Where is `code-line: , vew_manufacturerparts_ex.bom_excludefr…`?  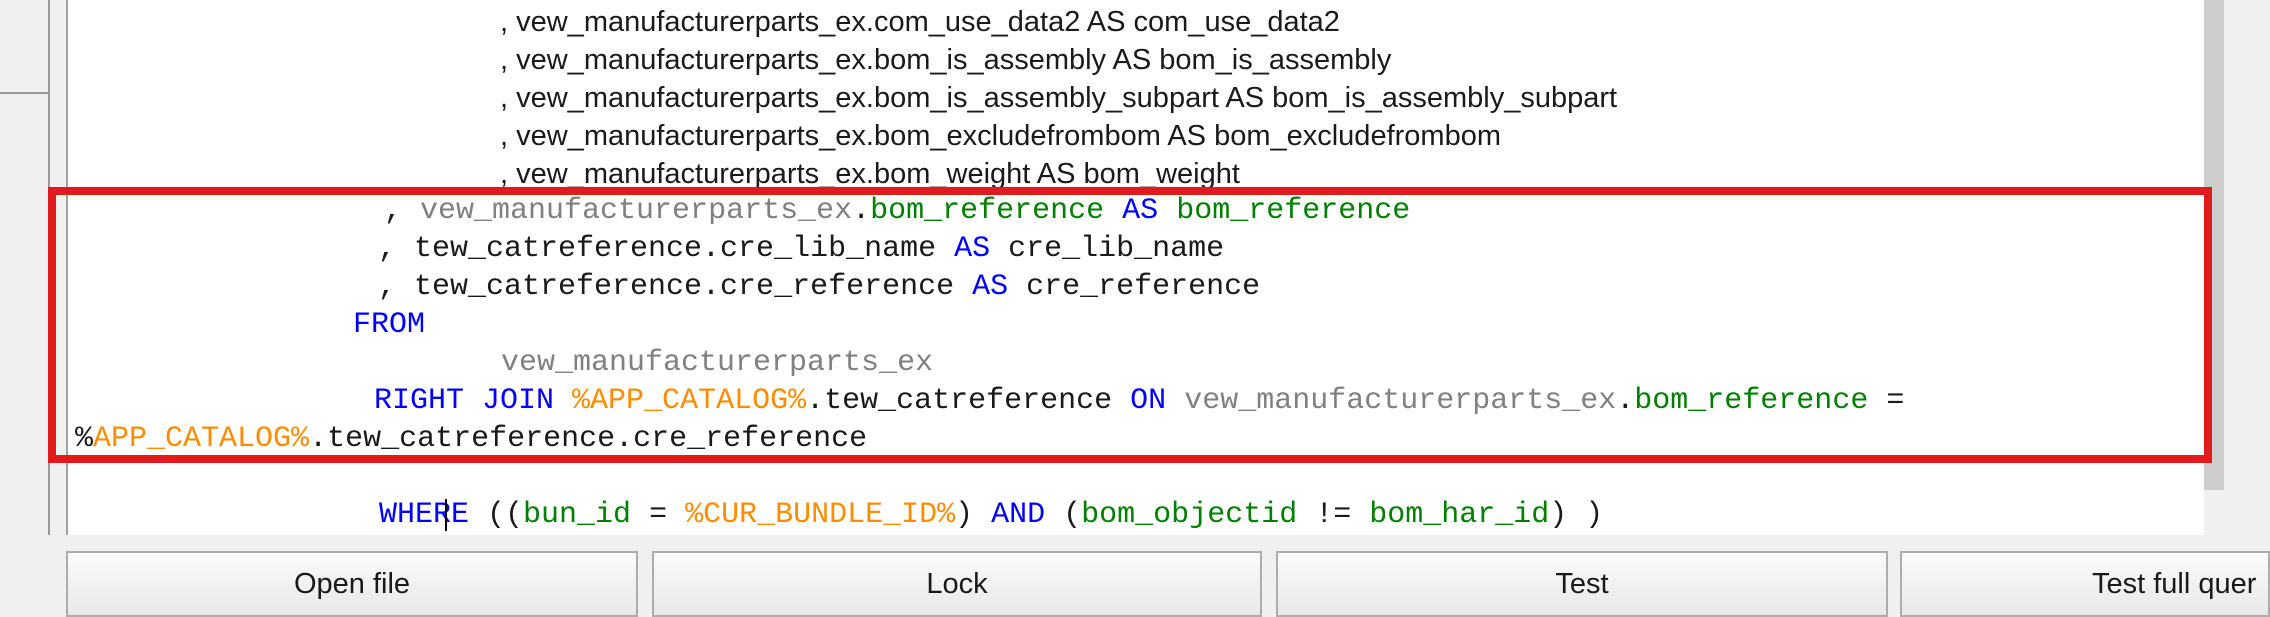
code-line: , vew_manufacturerparts_ex.bom_excludefr… is located at coordinates (1000, 136).